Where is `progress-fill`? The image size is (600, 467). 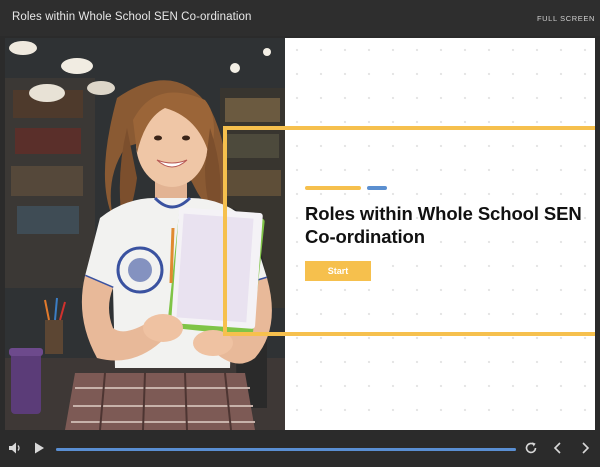
progress-fill is located at coordinates (286, 449).